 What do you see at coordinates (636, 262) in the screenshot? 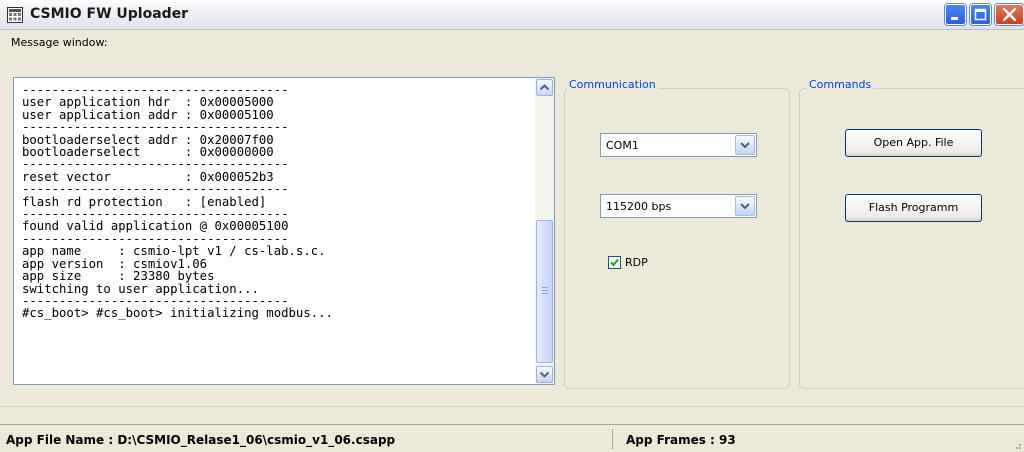
I see `rdp-label: RDP` at bounding box center [636, 262].